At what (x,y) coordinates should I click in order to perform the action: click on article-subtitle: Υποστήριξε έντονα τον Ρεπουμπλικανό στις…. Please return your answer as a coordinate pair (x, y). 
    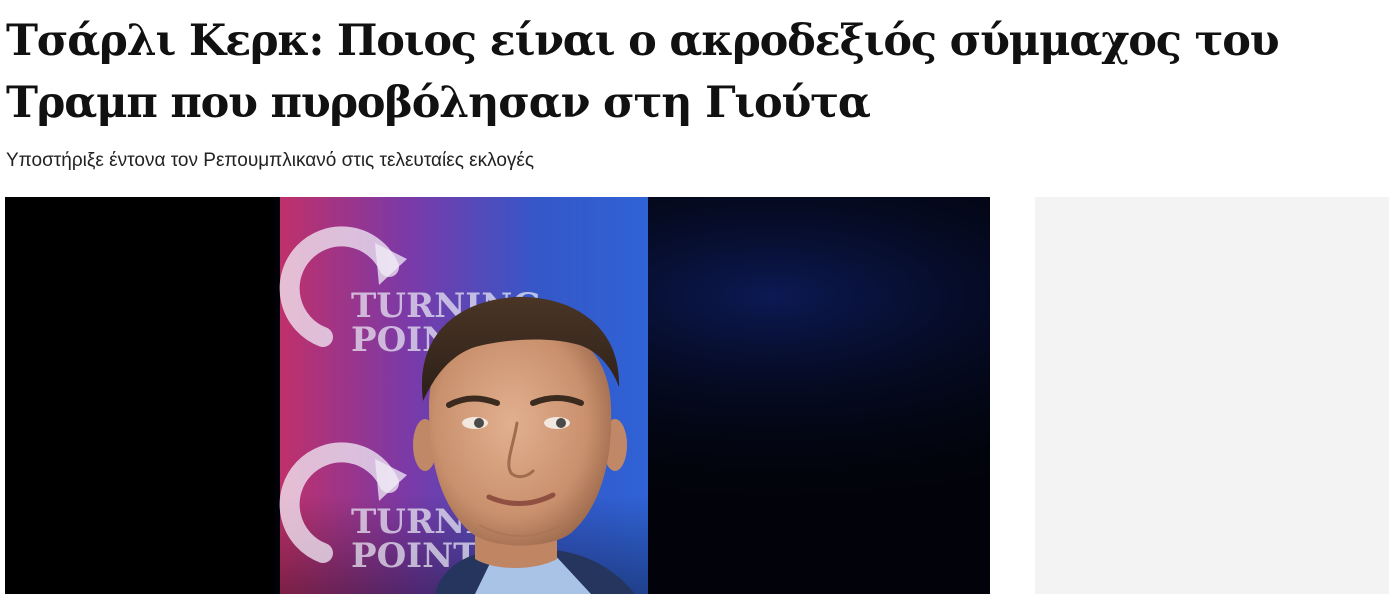
    Looking at the image, I should click on (270, 160).